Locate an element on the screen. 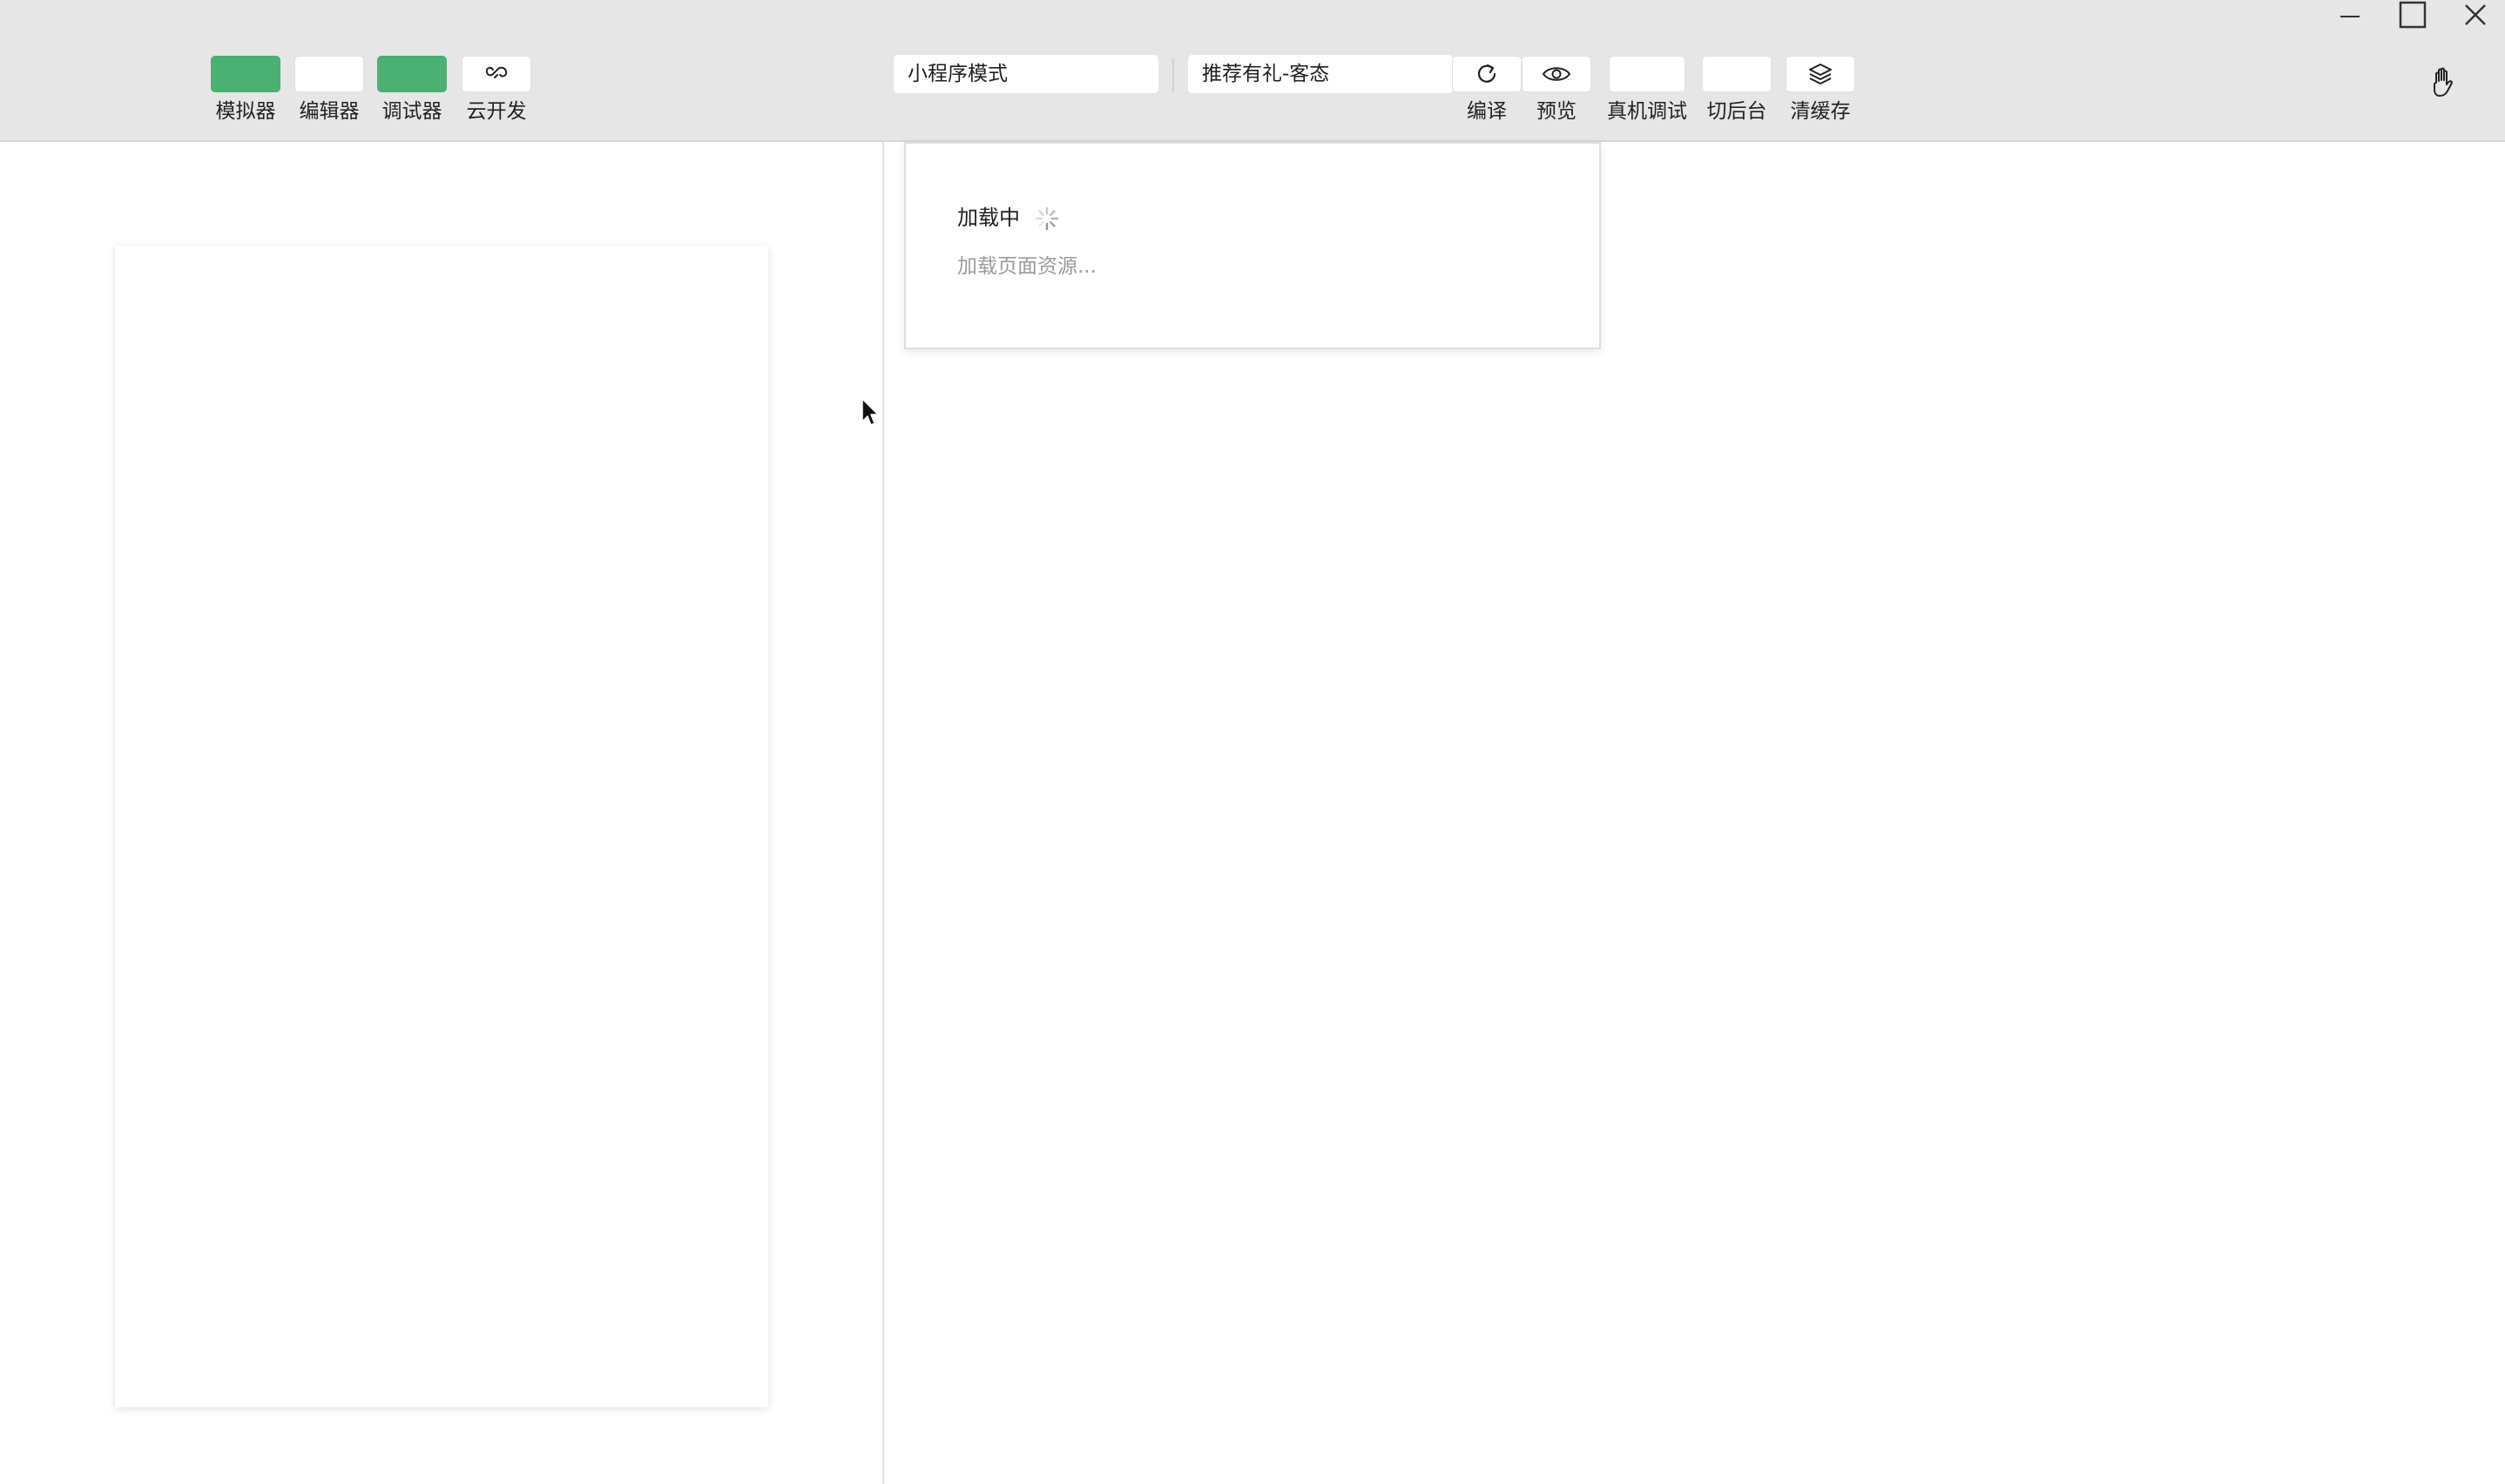 This screenshot has height=1484, width=2505. clear-cache-tool: 清缓存 is located at coordinates (1820, 90).